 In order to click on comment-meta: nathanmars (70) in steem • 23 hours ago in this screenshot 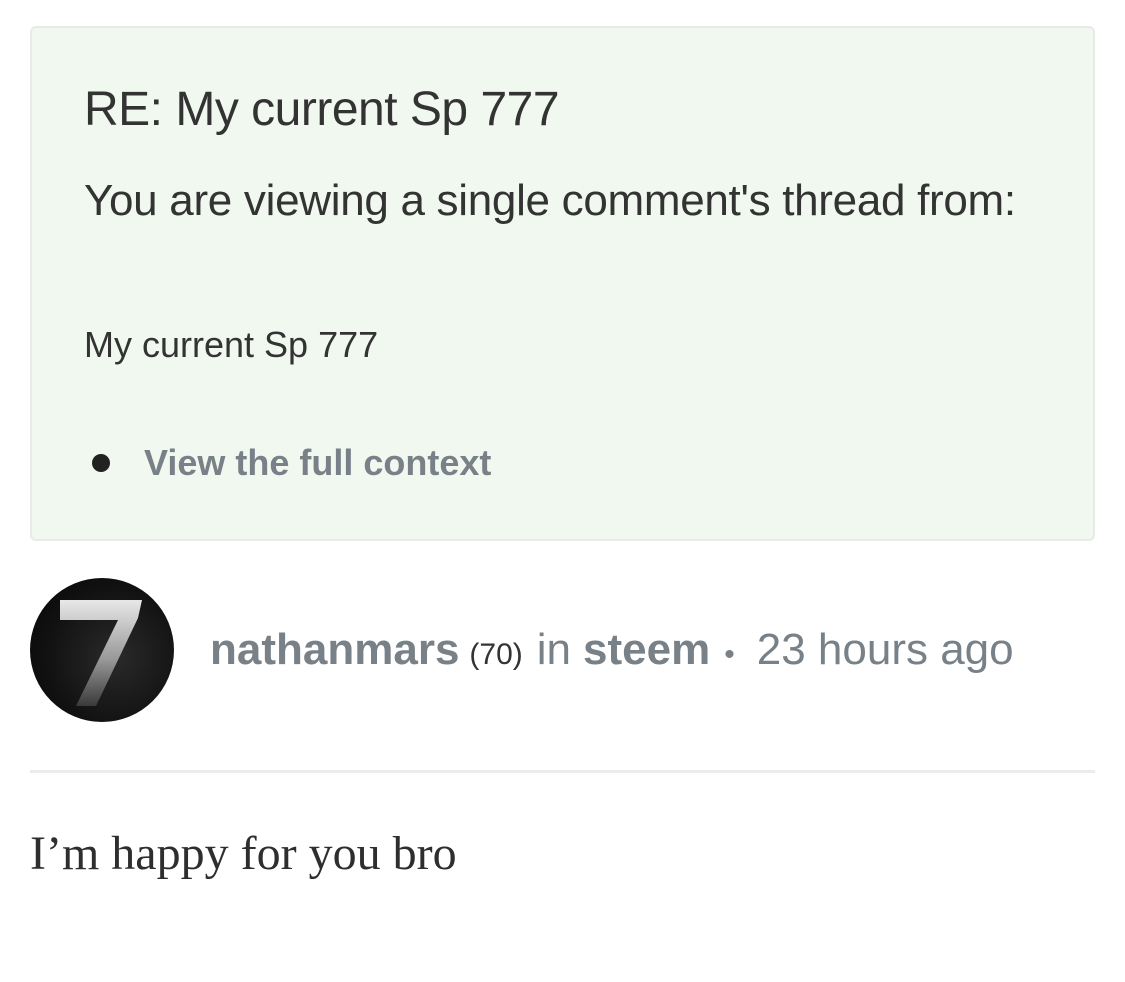, I will do `click(612, 650)`.